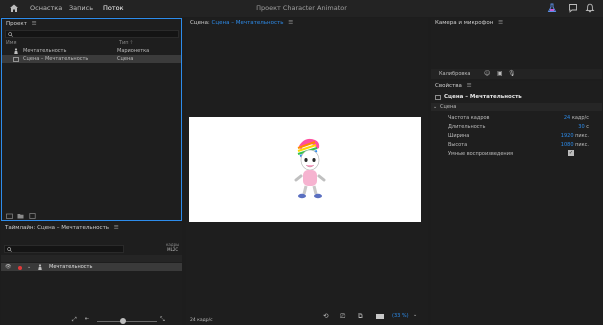 This screenshot has width=603, height=325. Describe the element at coordinates (162, 320) in the screenshot. I see `zoom-in-icon: ⤡` at that location.